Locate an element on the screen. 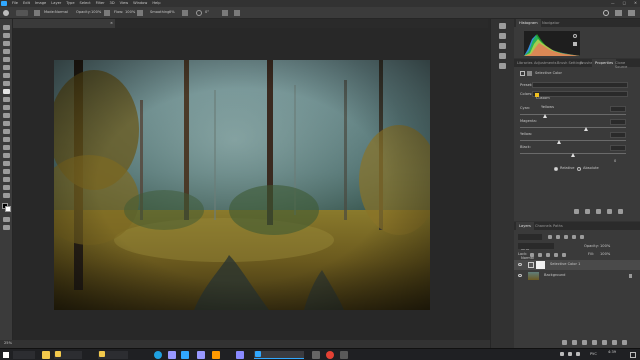  swatches-panel-icon is located at coordinates (502, 56).